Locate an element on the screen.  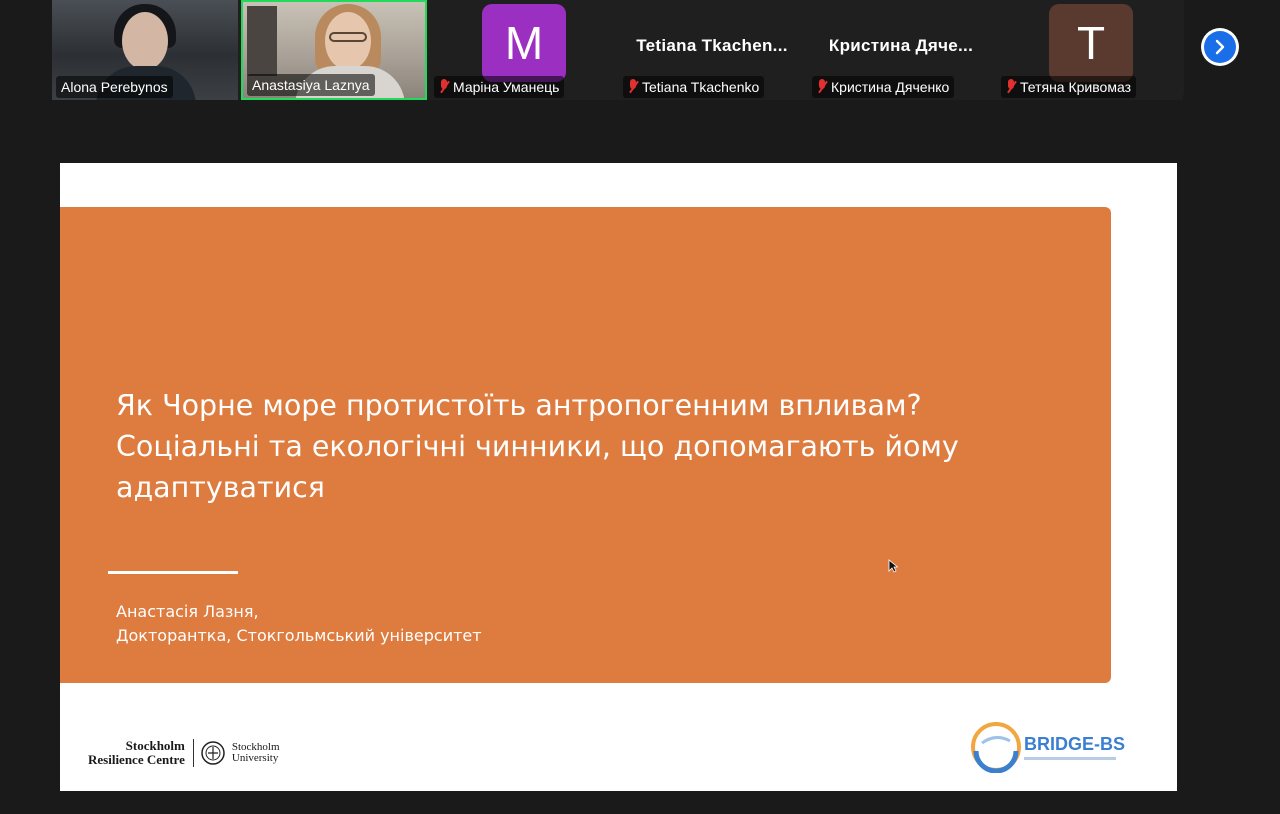
participant-name-label: Anastasiya Laznya is located at coordinates (311, 85).